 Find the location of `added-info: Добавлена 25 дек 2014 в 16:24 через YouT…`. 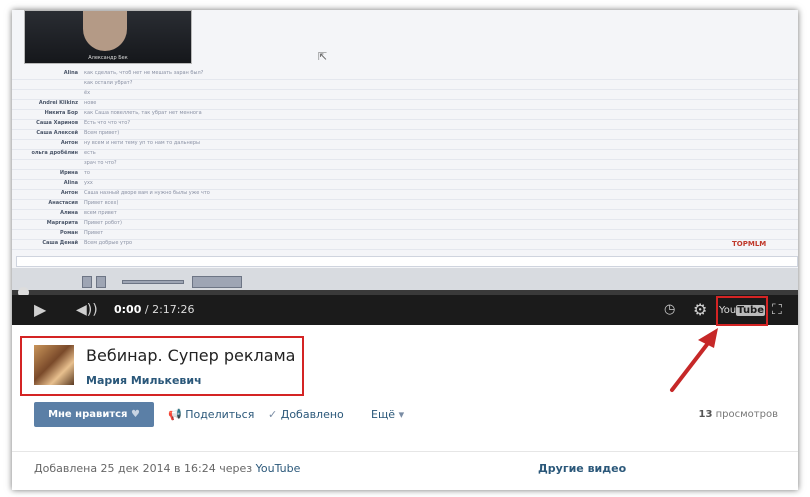

added-info: Добавлена 25 дек 2014 в 16:24 через YouT… is located at coordinates (167, 468).